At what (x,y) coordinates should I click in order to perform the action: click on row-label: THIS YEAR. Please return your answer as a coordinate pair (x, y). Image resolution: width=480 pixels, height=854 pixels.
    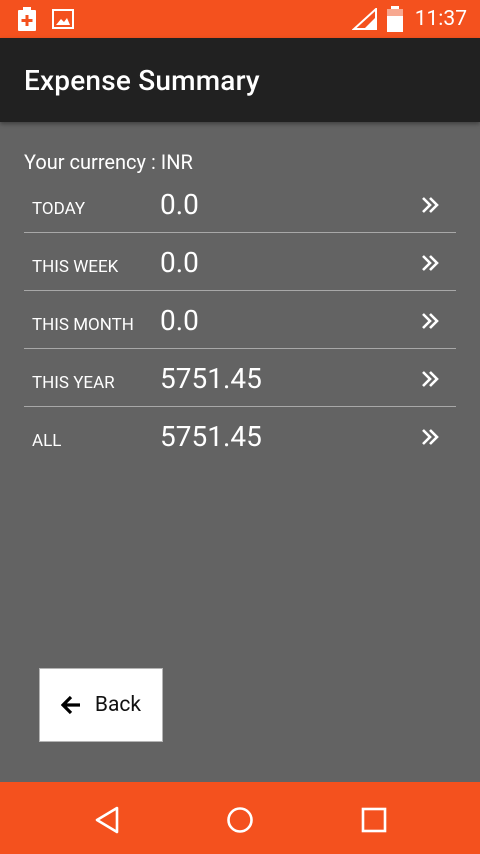
    Looking at the image, I should click on (73, 383).